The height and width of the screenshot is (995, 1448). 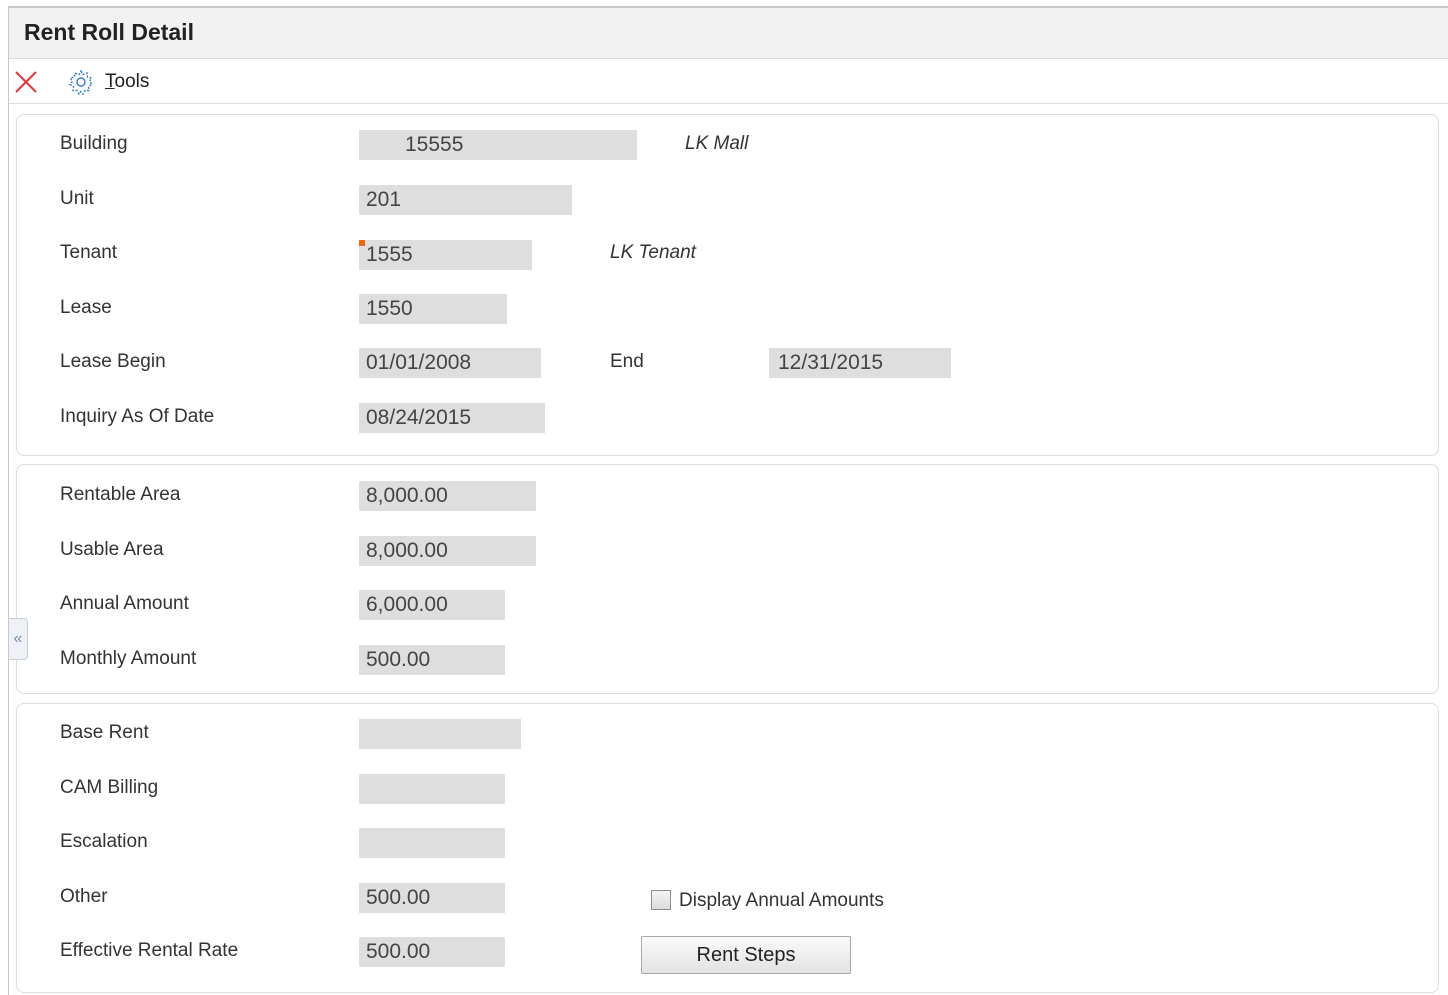 What do you see at coordinates (8, 500) in the screenshot?
I see `window-border-left` at bounding box center [8, 500].